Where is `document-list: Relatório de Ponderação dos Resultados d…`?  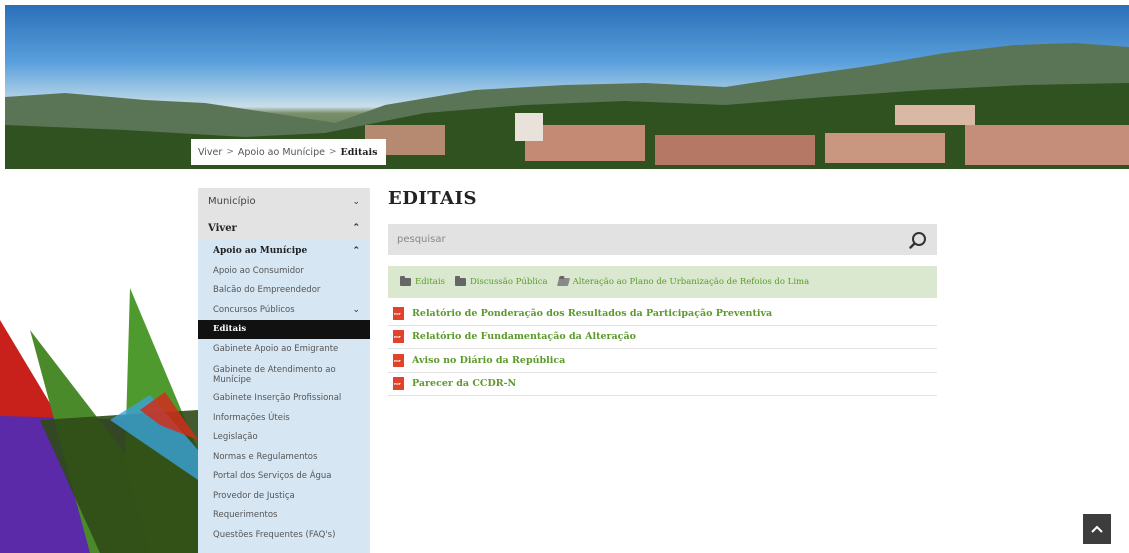 document-list: Relatório de Ponderação dos Resultados d… is located at coordinates (662, 349).